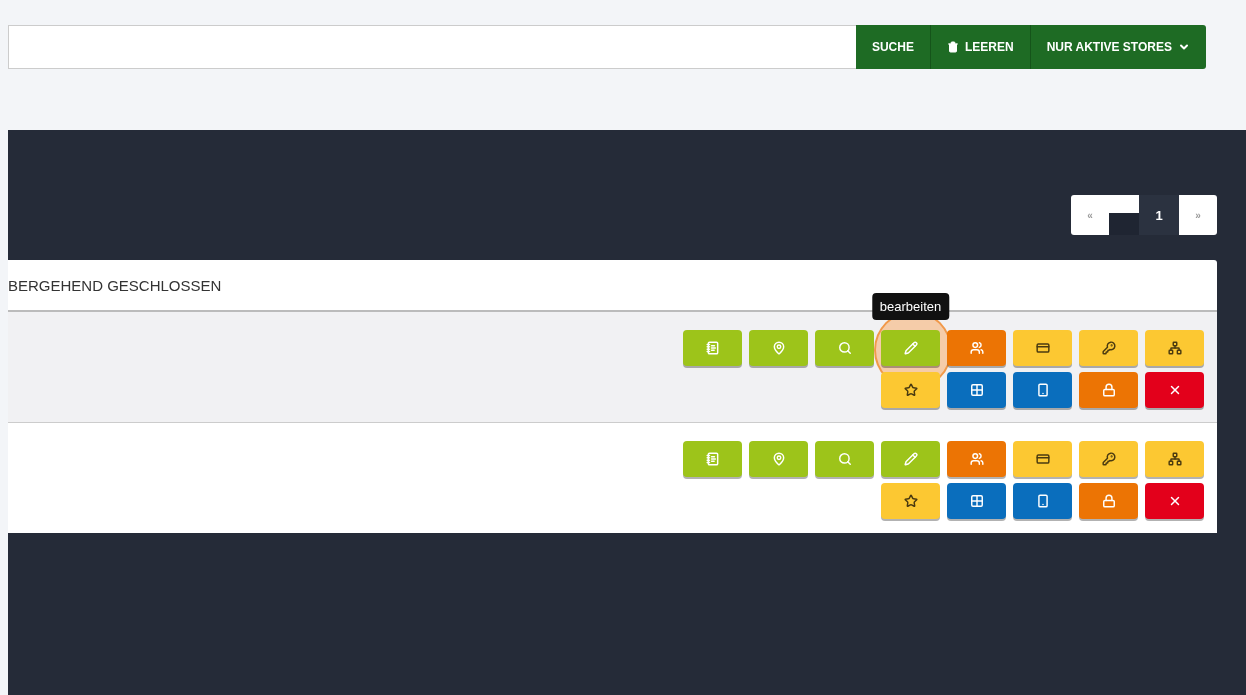 The image size is (1246, 695). Describe the element at coordinates (115, 285) in the screenshot. I see `column-header: BERGEHEND GESCHLOSSEN` at that location.